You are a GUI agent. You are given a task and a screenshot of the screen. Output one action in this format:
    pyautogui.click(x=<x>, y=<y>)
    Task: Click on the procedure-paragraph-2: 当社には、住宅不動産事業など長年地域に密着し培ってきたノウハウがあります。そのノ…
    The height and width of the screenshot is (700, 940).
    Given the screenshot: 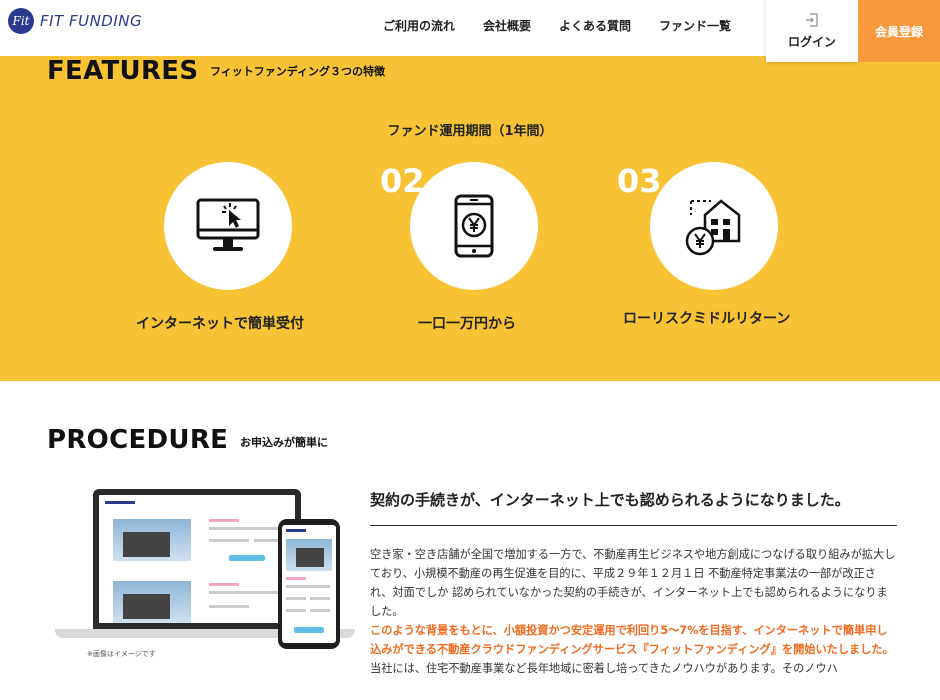 What is the action you would take?
    pyautogui.click(x=604, y=668)
    